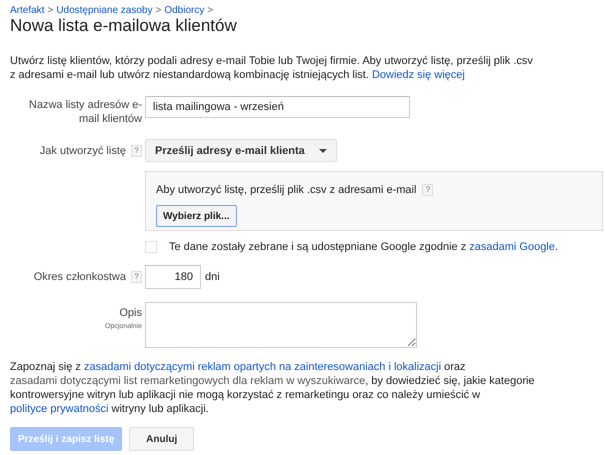 This screenshot has height=455, width=605. What do you see at coordinates (212, 277) in the screenshot?
I see `unit-label: dni` at bounding box center [212, 277].